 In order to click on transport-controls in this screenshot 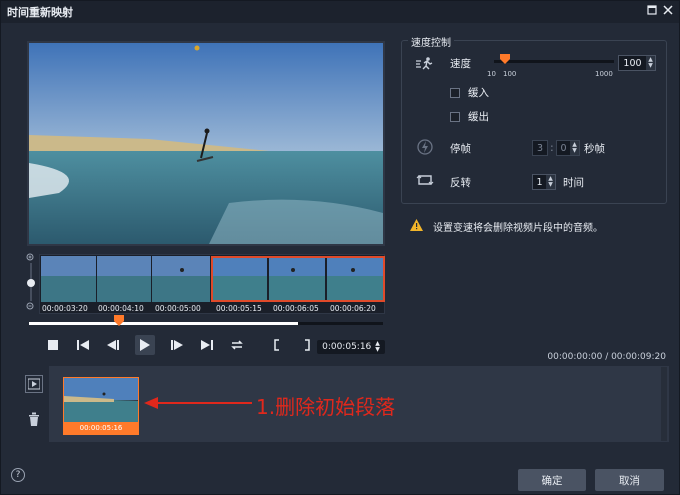, I will do `click(180, 345)`.